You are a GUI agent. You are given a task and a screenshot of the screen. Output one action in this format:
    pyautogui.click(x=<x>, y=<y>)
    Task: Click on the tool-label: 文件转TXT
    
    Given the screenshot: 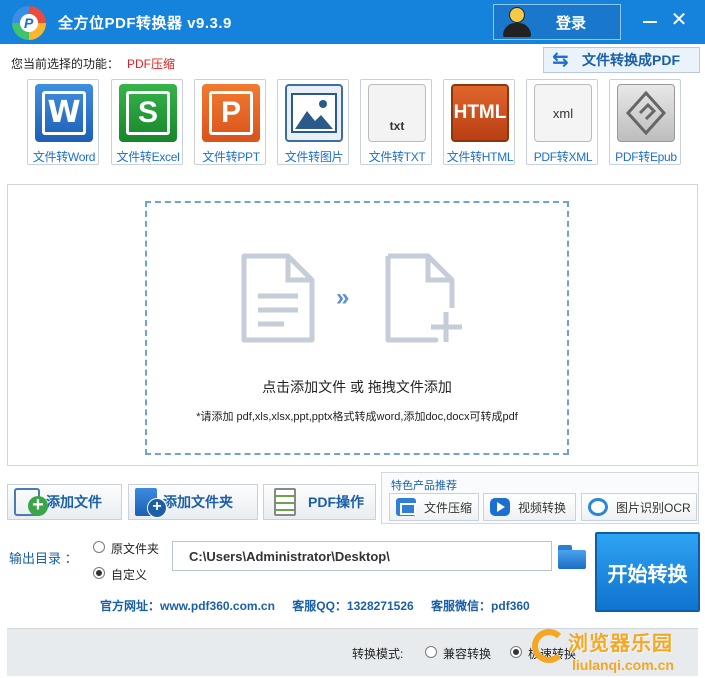 What is the action you would take?
    pyautogui.click(x=397, y=157)
    